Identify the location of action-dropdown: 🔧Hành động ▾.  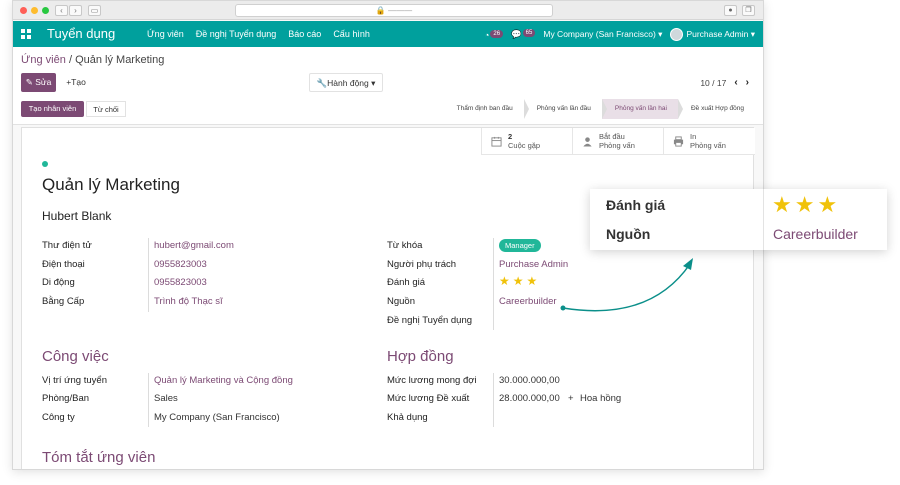
(346, 82).